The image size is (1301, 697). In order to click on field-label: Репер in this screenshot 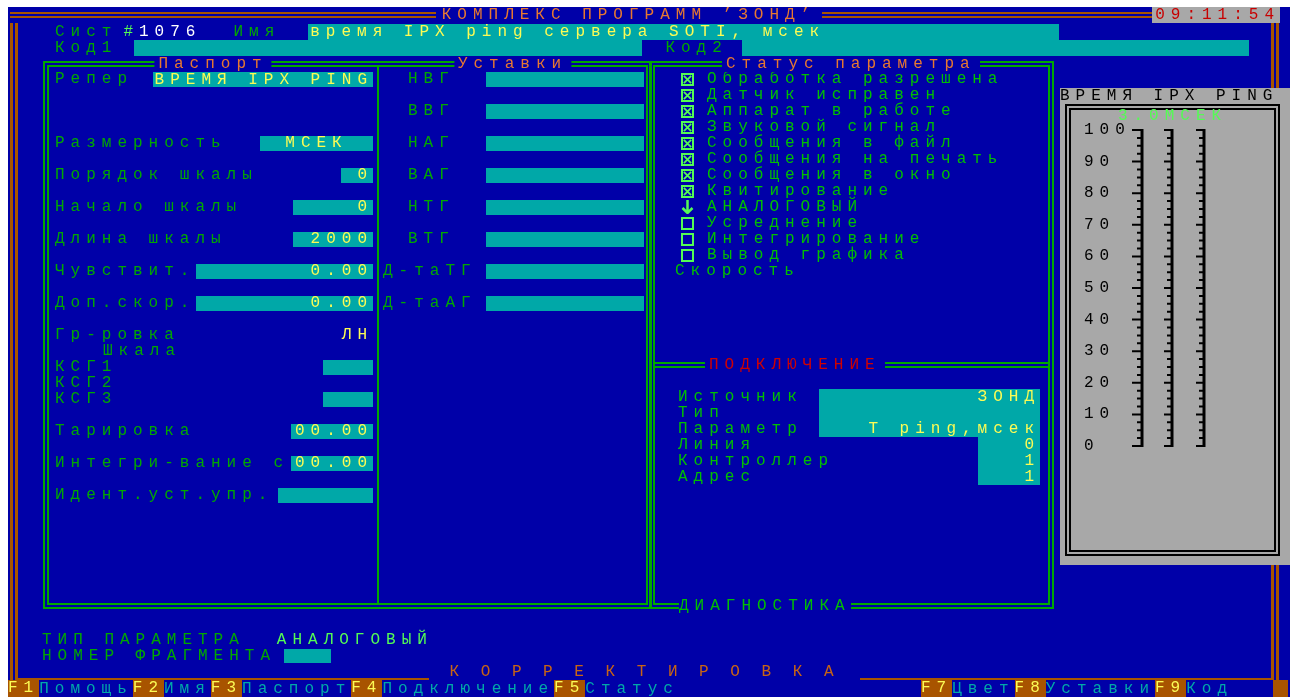, I will do `click(94, 79)`.